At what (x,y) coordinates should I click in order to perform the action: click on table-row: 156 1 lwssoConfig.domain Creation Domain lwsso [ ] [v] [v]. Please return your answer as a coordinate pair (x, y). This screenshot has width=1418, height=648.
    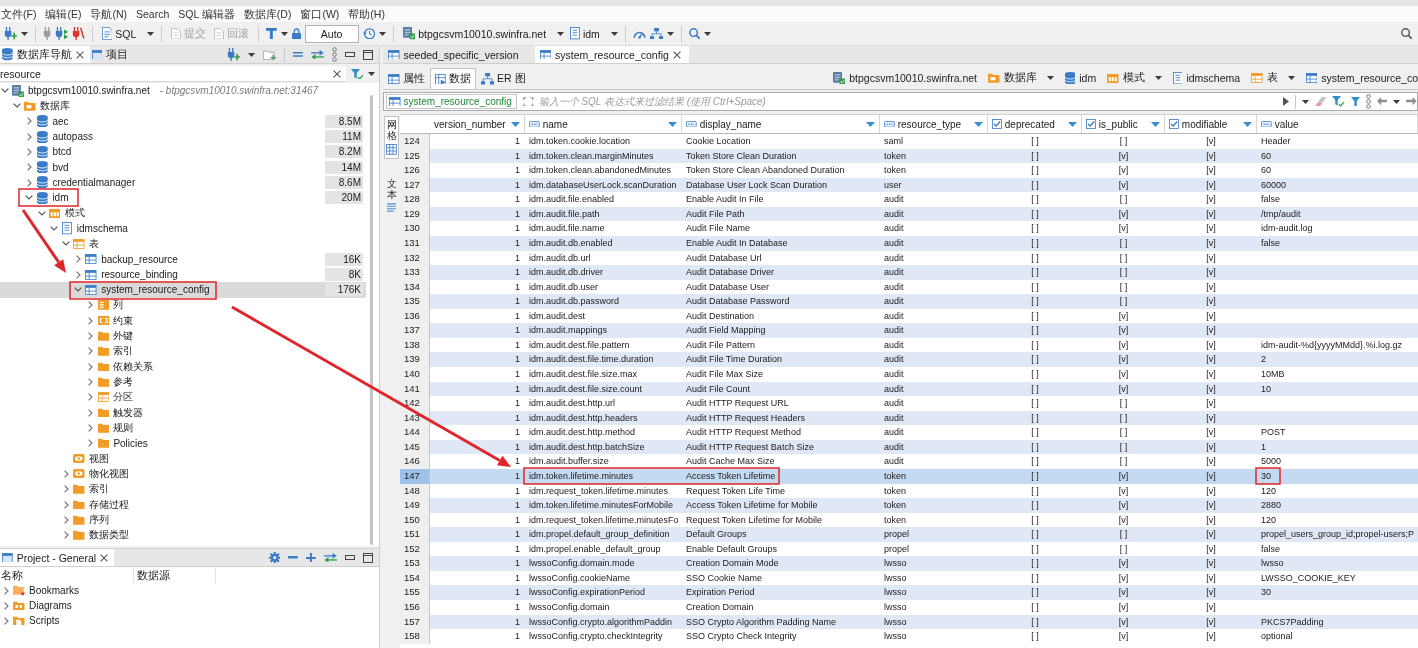
    Looking at the image, I should click on (909, 607).